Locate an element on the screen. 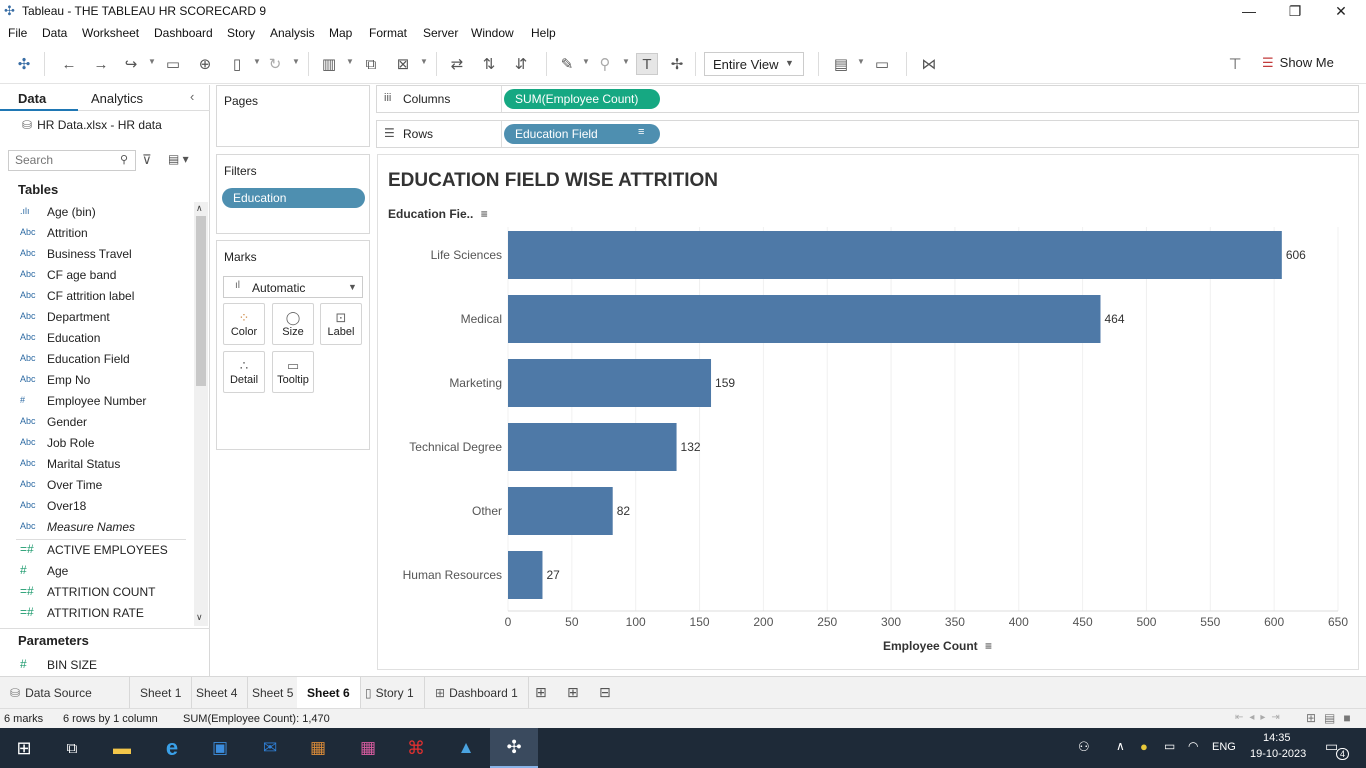 The image size is (1366, 768). format-painter-icon: ⊤ is located at coordinates (1235, 64).